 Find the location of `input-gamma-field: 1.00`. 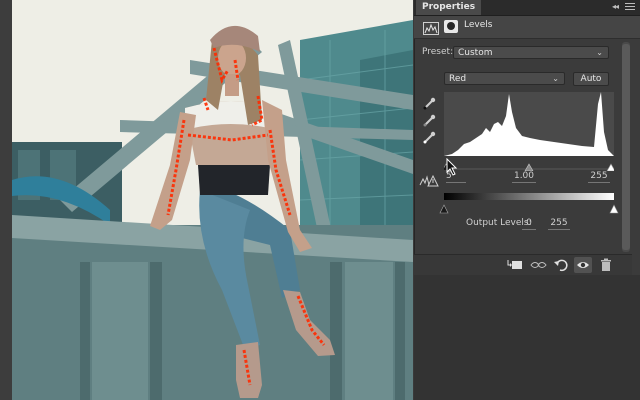

input-gamma-field: 1.00 is located at coordinates (524, 177).